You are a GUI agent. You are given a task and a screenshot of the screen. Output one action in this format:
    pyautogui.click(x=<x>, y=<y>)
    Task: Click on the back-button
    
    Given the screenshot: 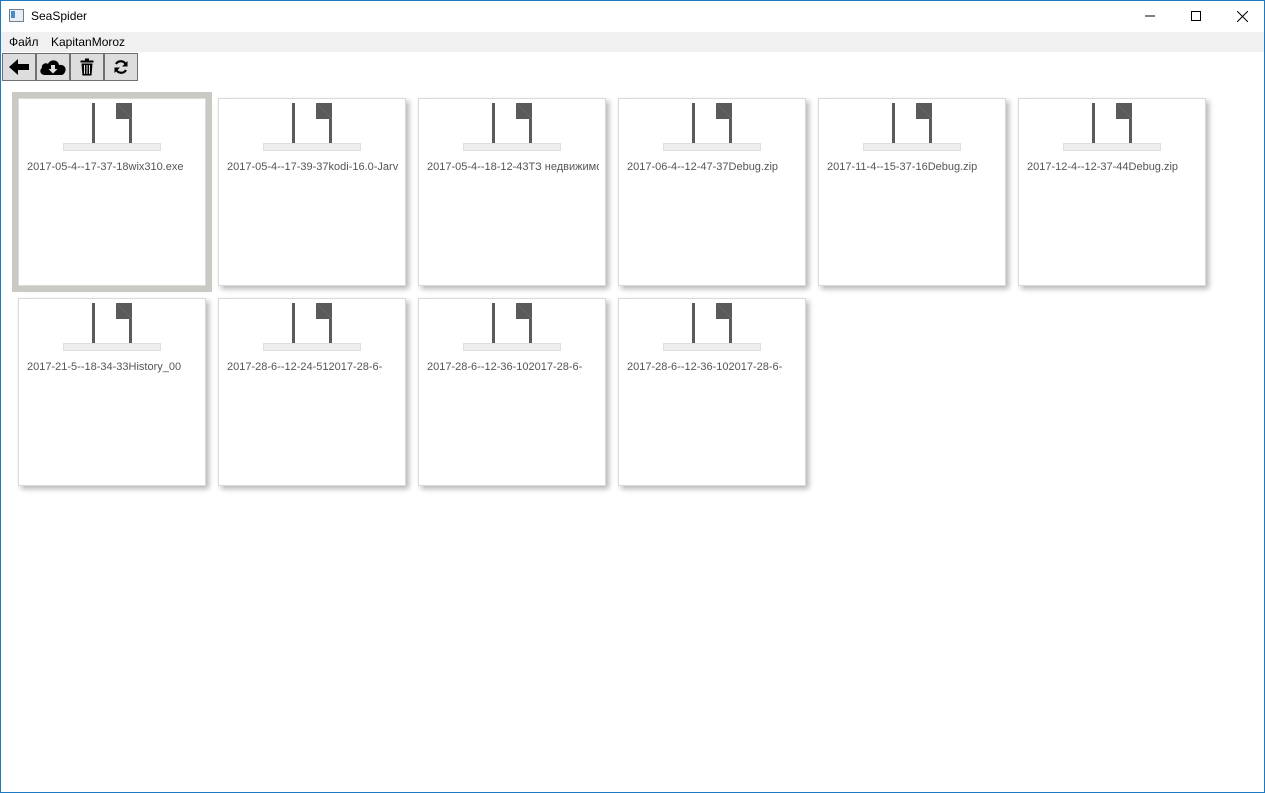 What is the action you would take?
    pyautogui.click(x=19, y=67)
    